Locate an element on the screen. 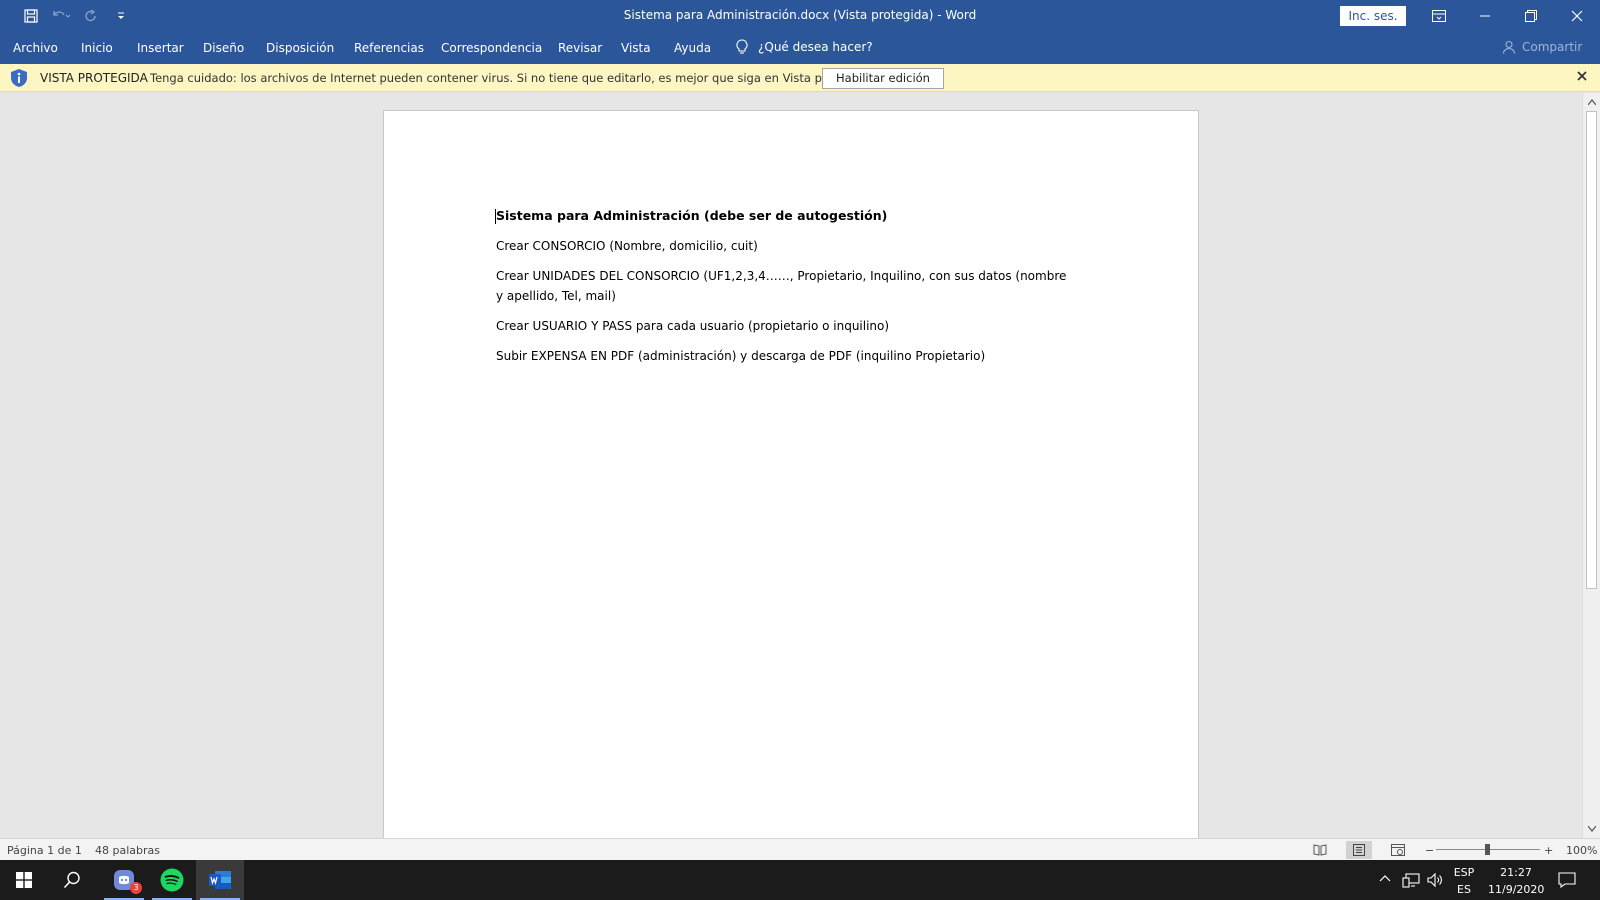 The image size is (1600, 900). share-button: Compartir is located at coordinates (1542, 47).